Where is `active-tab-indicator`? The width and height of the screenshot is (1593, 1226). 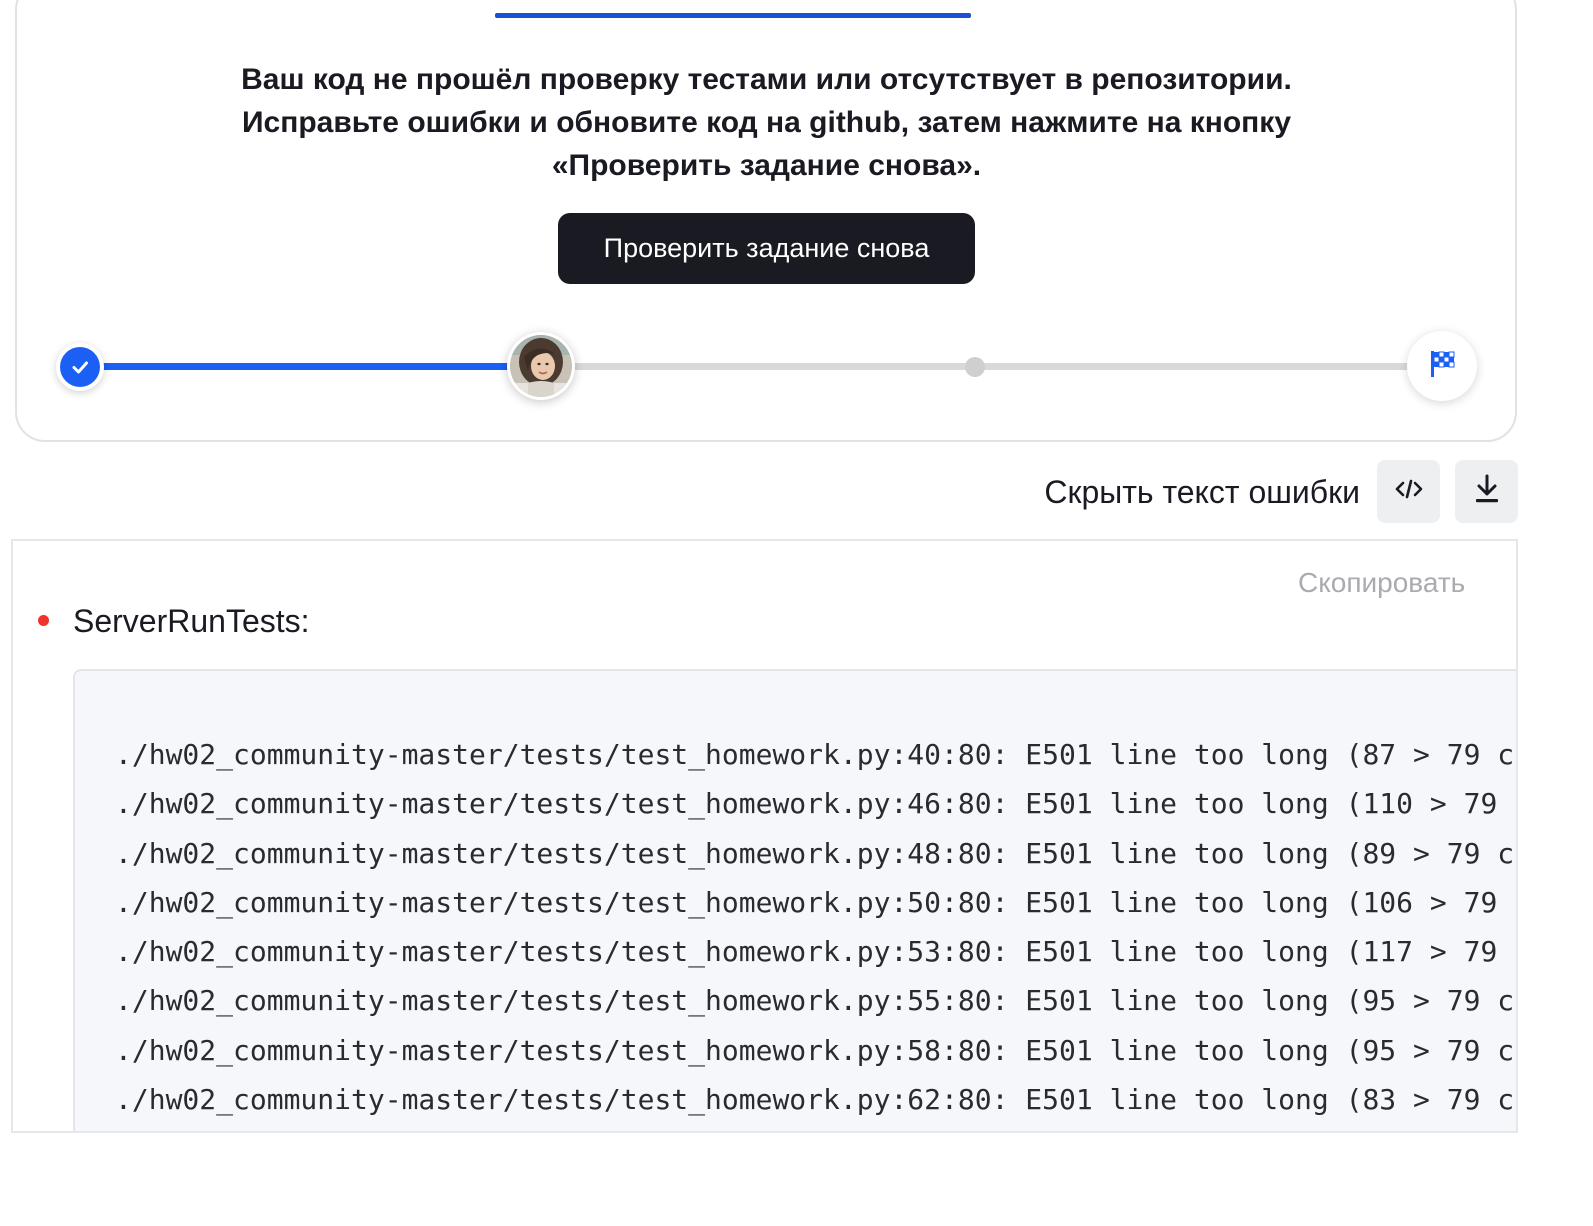 active-tab-indicator is located at coordinates (733, 15).